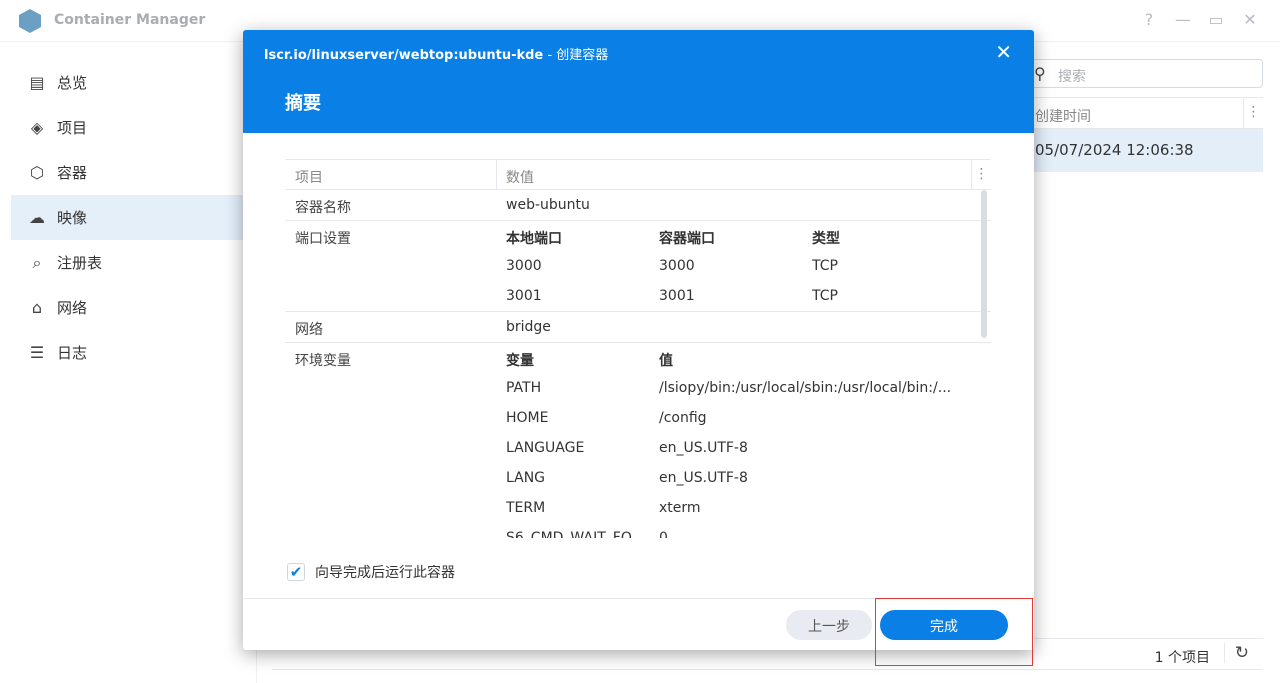 The height and width of the screenshot is (683, 1280). I want to click on checkmark-icon: ✔, so click(296, 572).